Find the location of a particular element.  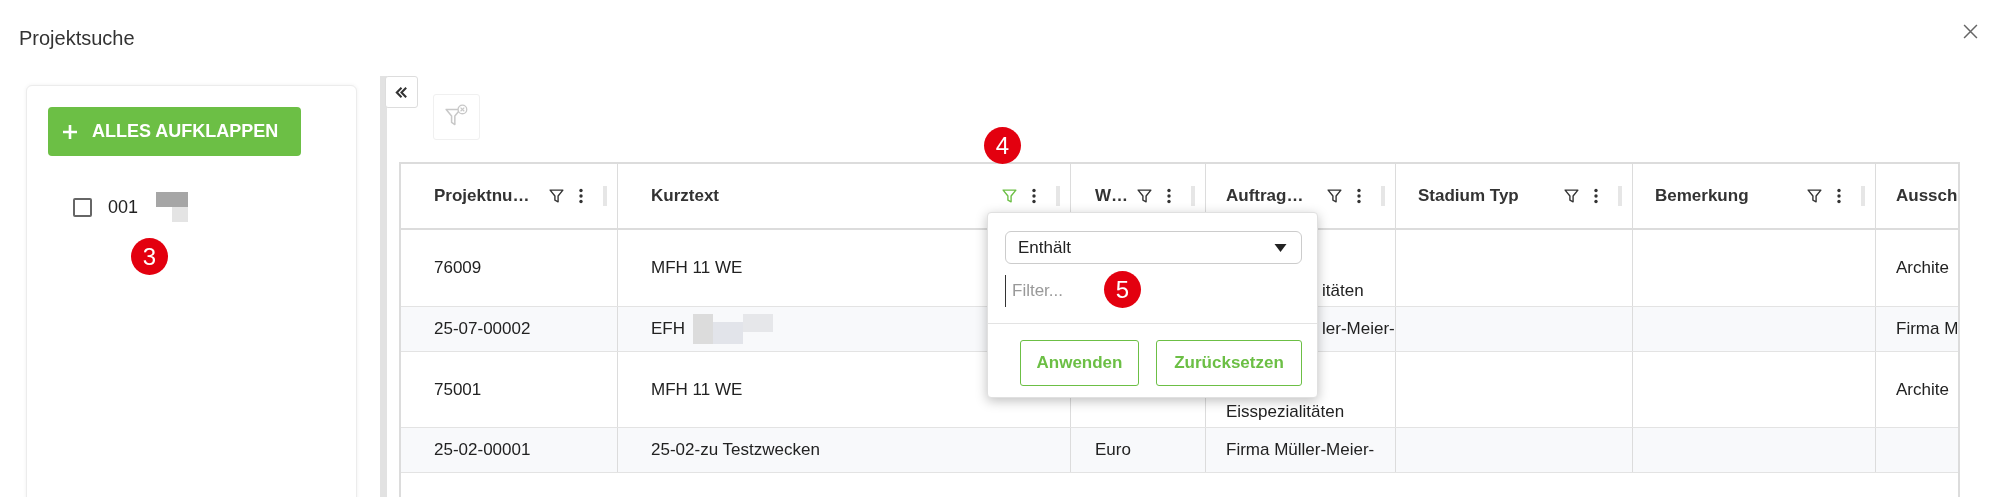

table-cell-text: Firma Müller-Meier- is located at coordinates (1300, 450).